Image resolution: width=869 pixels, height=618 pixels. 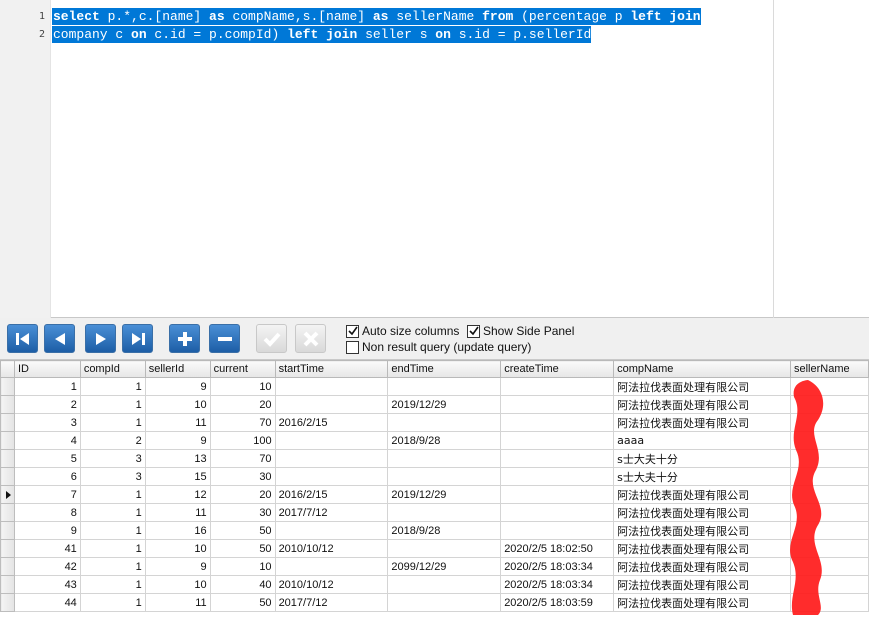 I want to click on delete-record-button, so click(x=224, y=338).